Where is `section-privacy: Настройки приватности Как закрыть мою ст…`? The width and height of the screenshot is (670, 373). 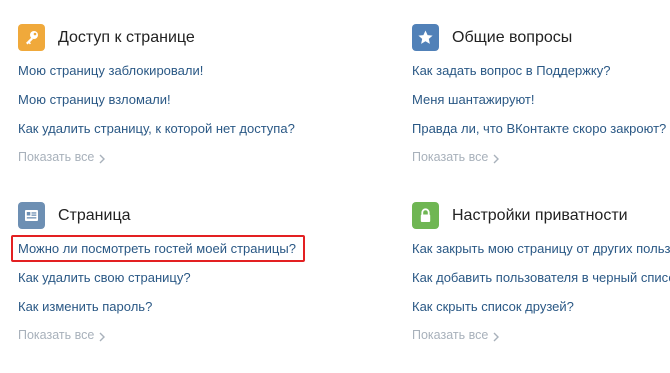 section-privacy: Настройки приватности Как закрыть мою ст… is located at coordinates (541, 272).